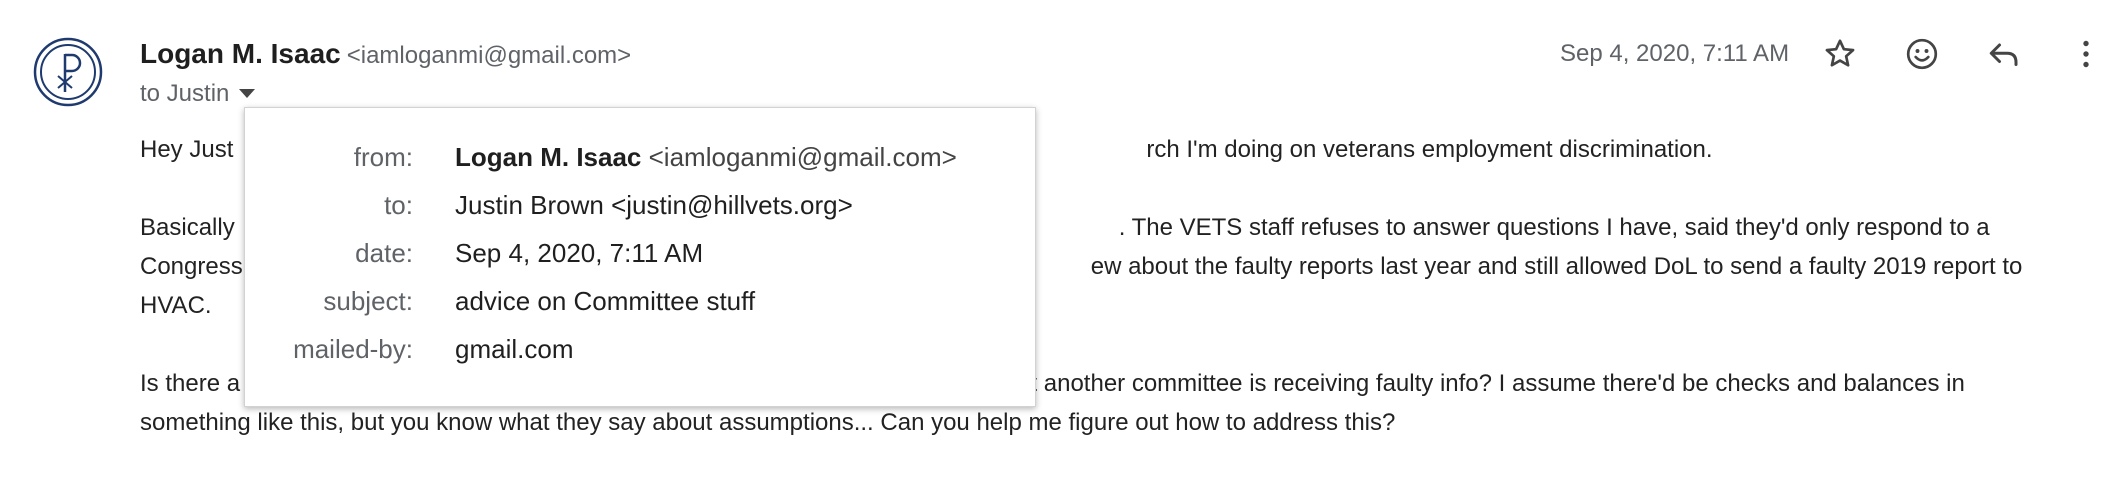  What do you see at coordinates (247, 94) in the screenshot?
I see `chevron-down-icon` at bounding box center [247, 94].